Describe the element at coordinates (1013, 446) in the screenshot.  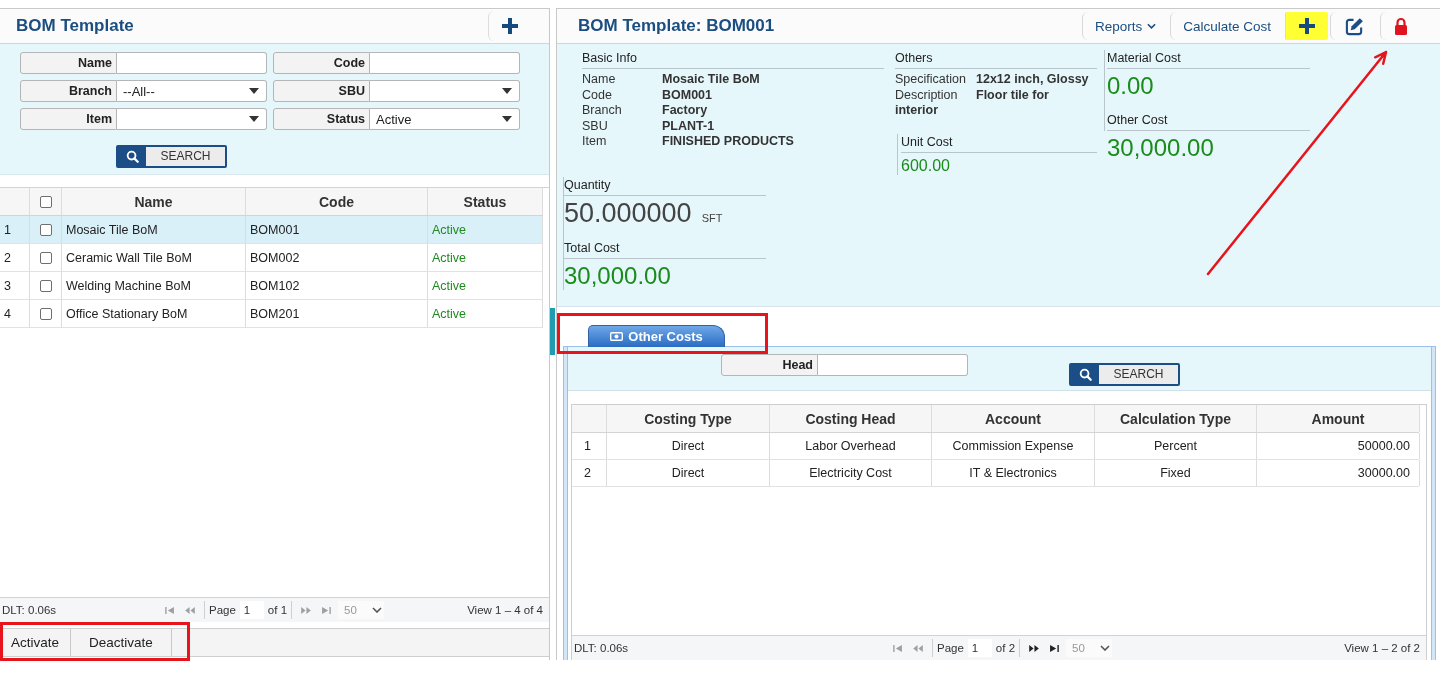
I see `table-cell: Commission Expense` at that location.